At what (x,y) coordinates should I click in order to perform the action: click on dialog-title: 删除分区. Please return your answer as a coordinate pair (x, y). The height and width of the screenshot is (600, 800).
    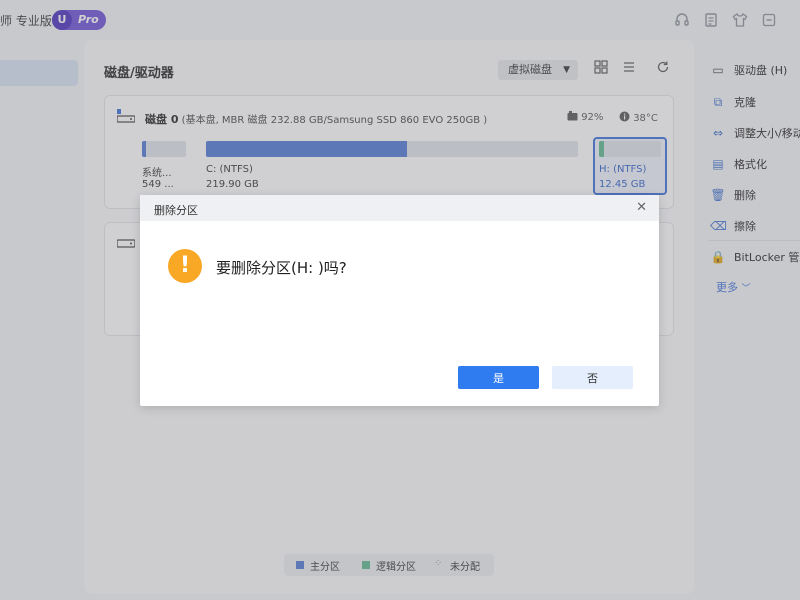
    Looking at the image, I should click on (176, 210).